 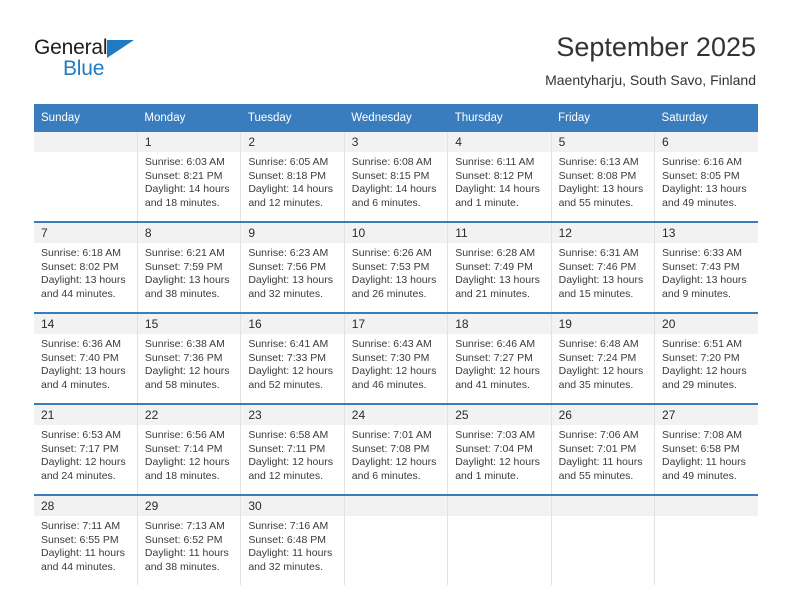 What do you see at coordinates (189, 506) in the screenshot?
I see `day-number: 29` at bounding box center [189, 506].